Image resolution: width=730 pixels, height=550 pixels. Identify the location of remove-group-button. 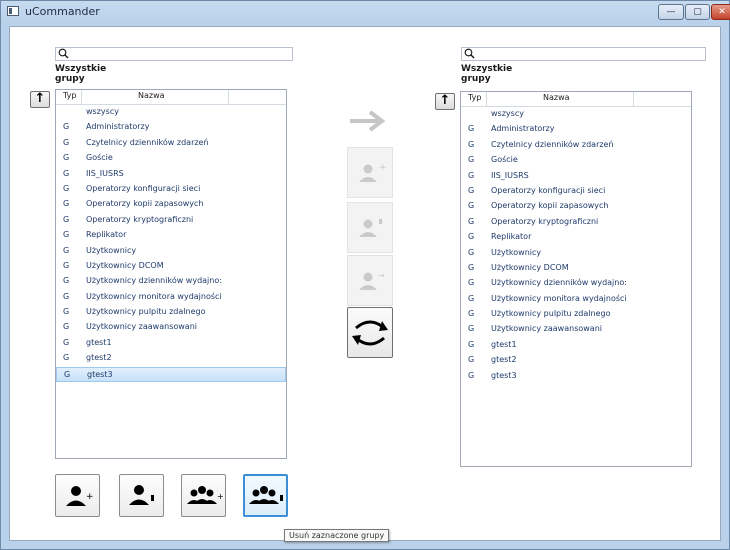
(265, 495).